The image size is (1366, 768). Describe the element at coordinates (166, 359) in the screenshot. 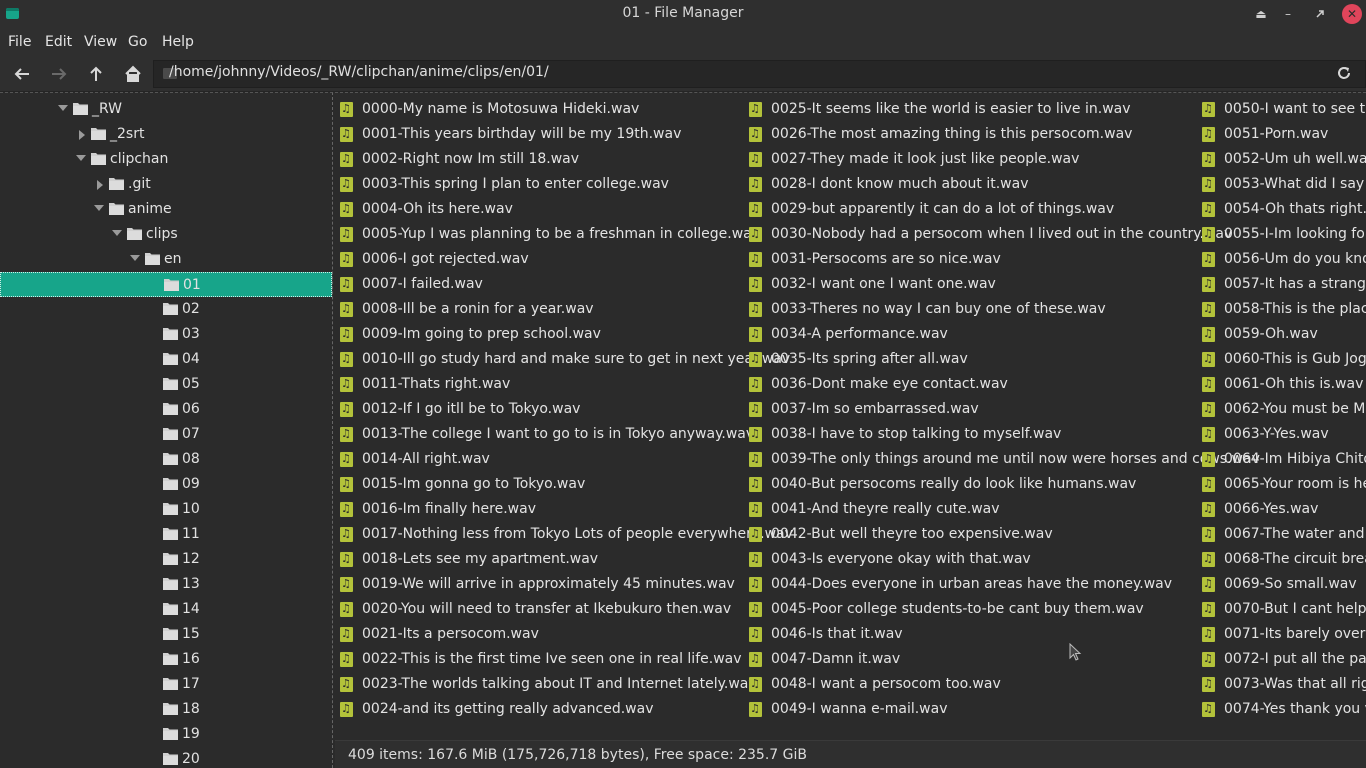

I see `tree-item-04: 04` at that location.